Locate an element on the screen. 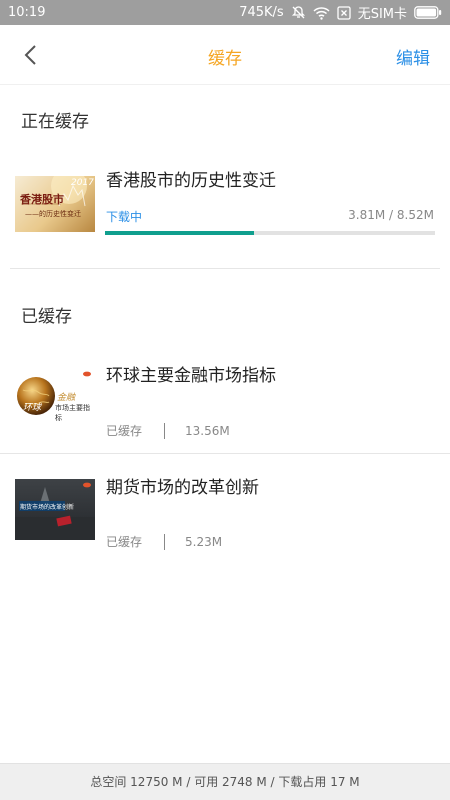 This screenshot has width=450, height=800. app-header: 缓存 编辑 is located at coordinates (225, 55).